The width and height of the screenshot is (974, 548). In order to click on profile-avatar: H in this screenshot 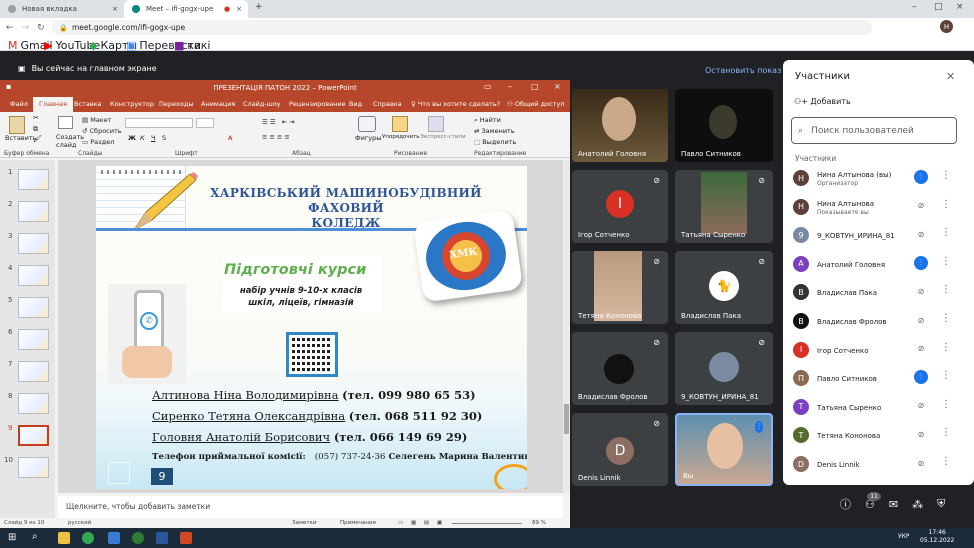, I will do `click(946, 26)`.